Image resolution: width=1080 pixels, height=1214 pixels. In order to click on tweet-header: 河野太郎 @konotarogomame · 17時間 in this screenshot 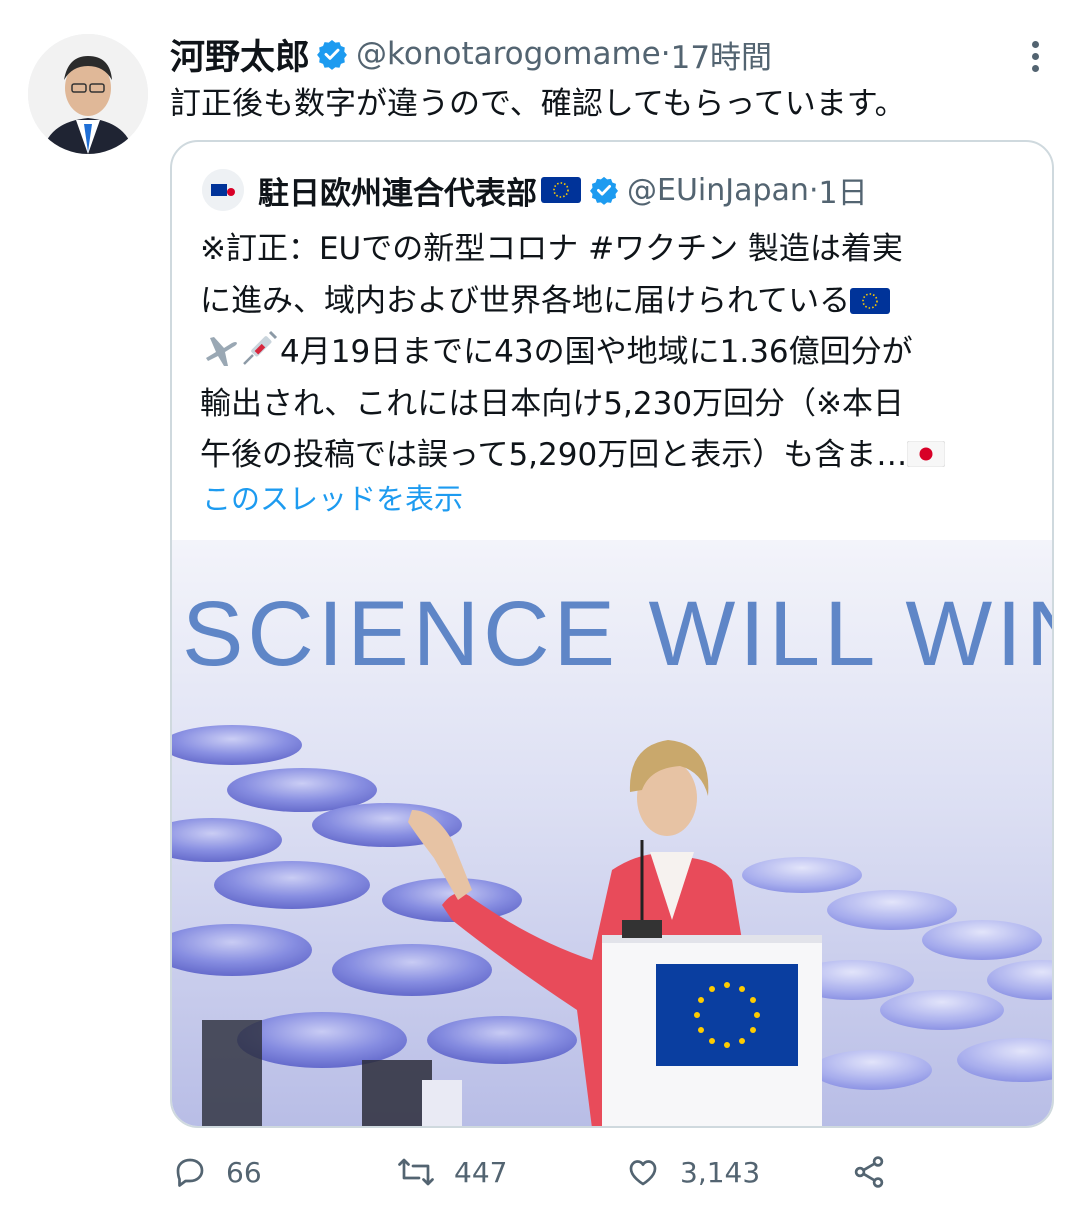, I will do `click(471, 54)`.